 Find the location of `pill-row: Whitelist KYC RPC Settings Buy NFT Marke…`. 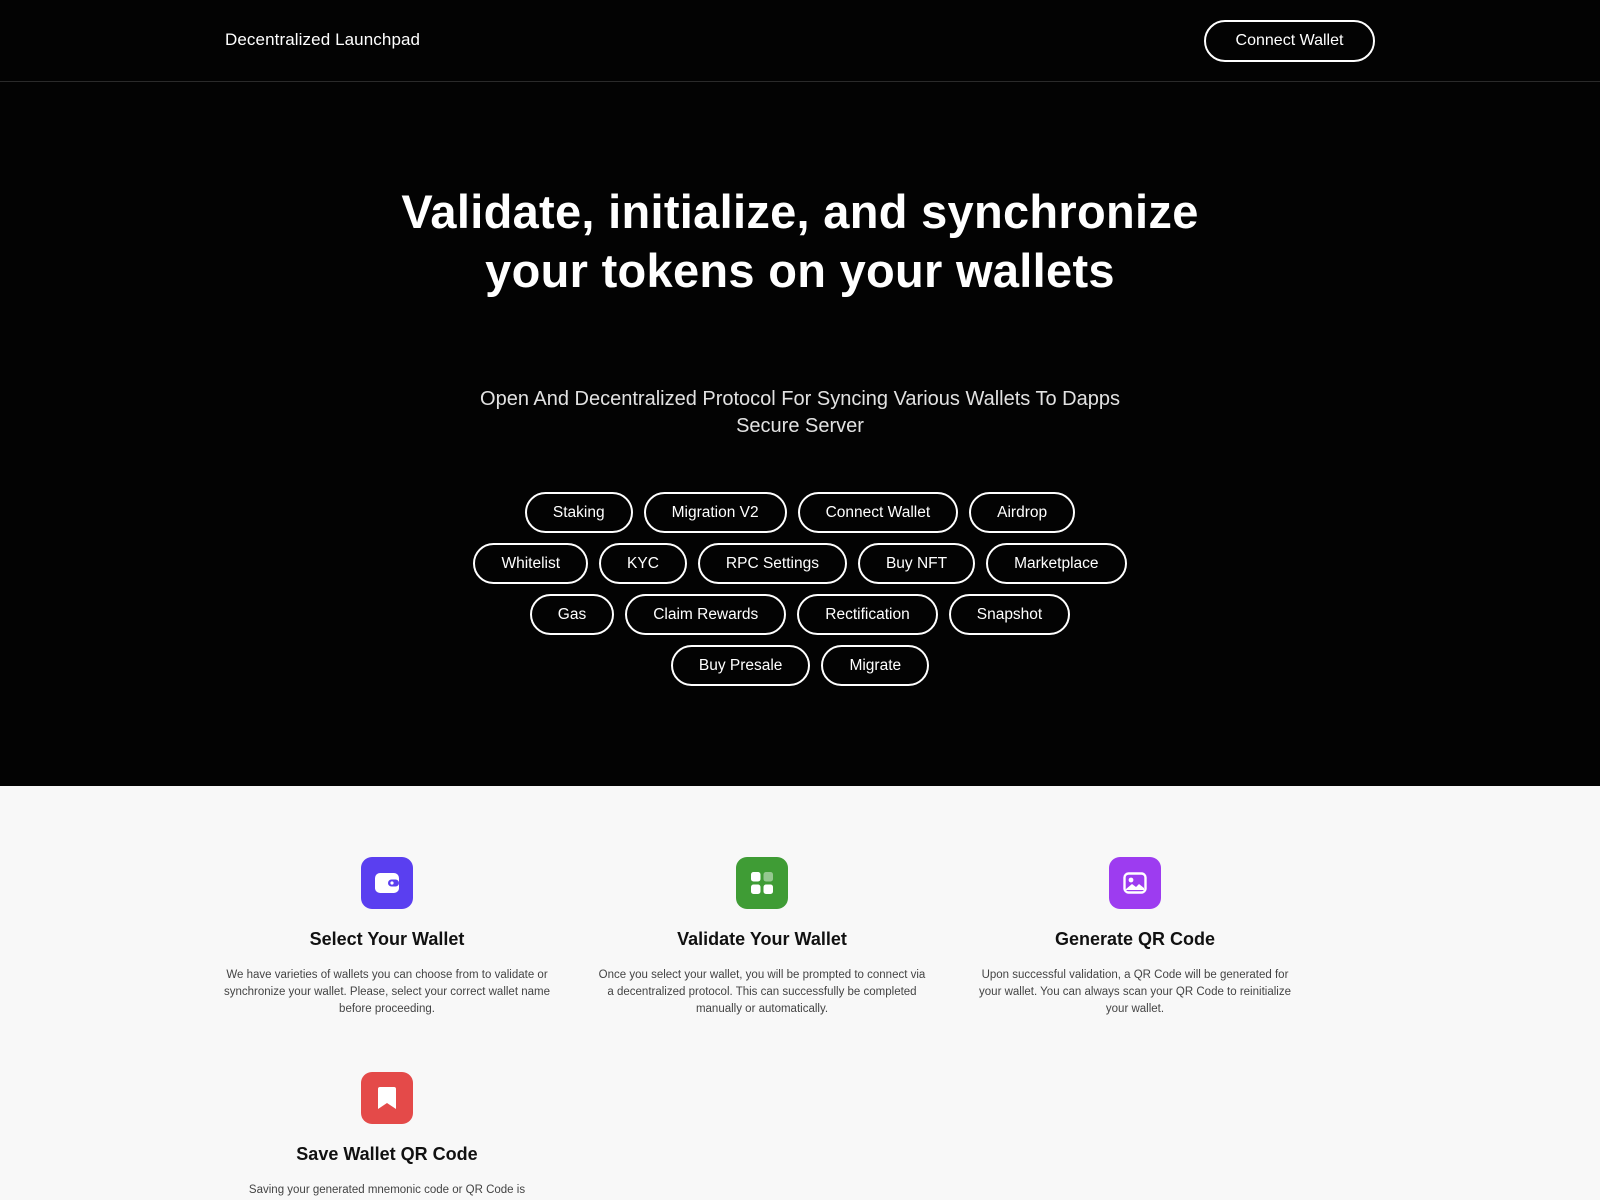

pill-row: Whitelist KYC RPC Settings Buy NFT Marke… is located at coordinates (800, 563).